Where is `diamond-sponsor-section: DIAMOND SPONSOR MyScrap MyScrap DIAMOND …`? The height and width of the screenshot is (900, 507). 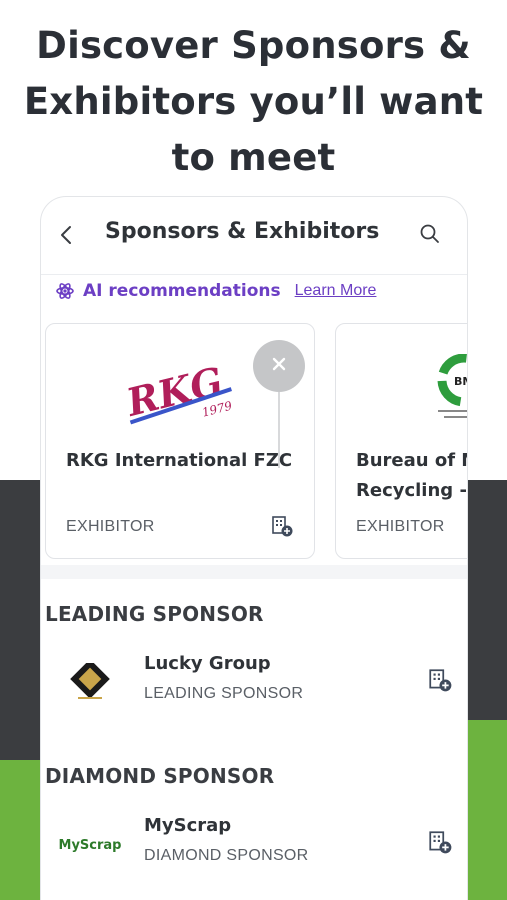
diamond-sponsor-section: DIAMOND SPONSOR MyScrap MyScrap DIAMOND … is located at coordinates (254, 820).